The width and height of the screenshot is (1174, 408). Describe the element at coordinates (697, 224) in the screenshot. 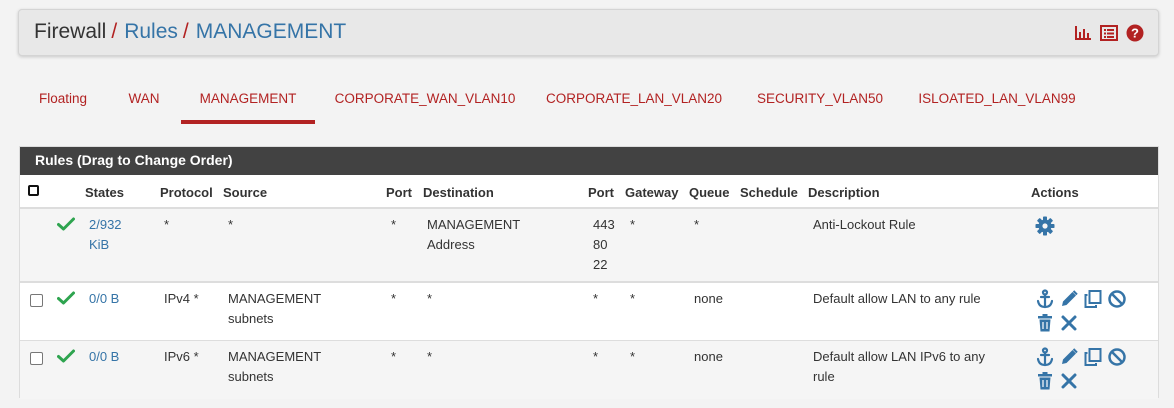

I see `queue-cell: *` at that location.